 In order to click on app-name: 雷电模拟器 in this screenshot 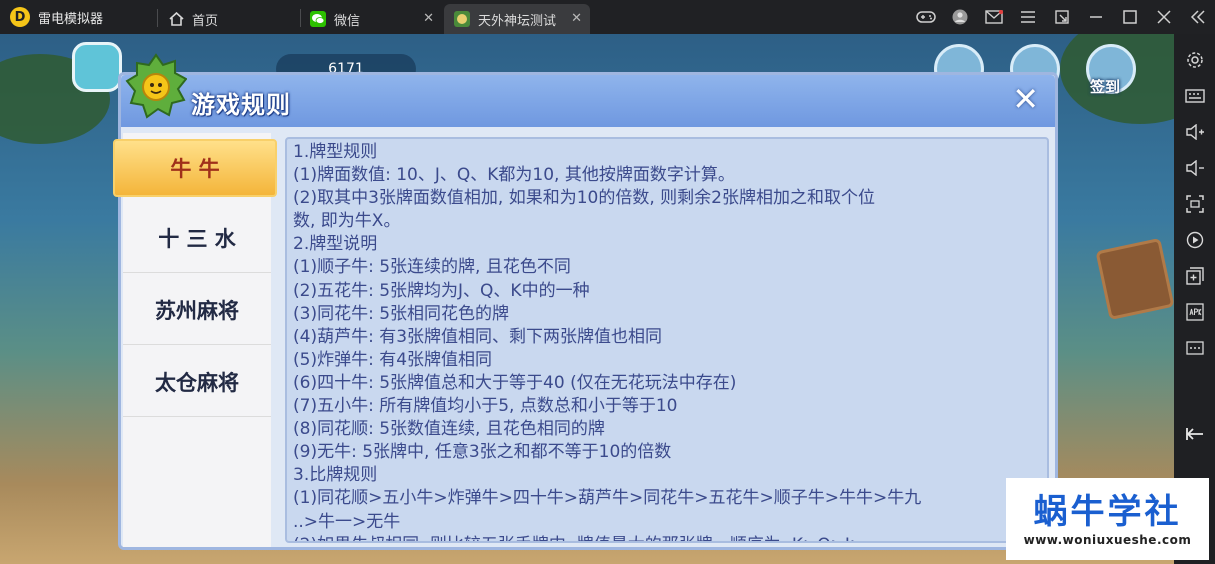, I will do `click(71, 19)`.